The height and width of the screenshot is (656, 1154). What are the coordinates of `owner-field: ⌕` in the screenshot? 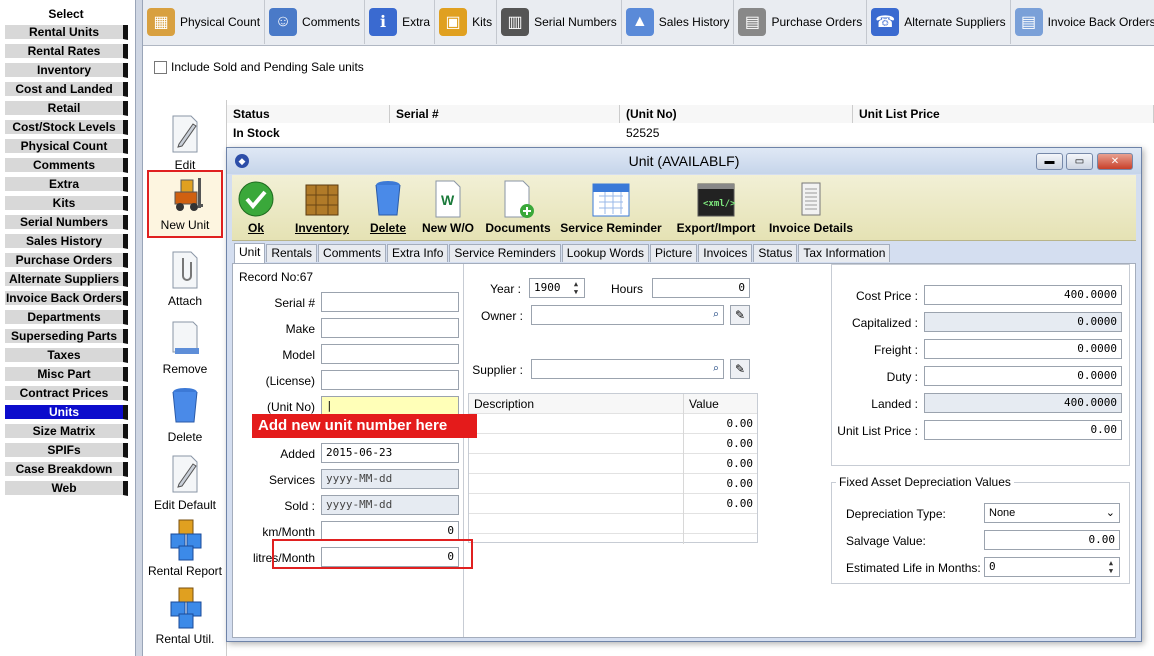 It's located at (627, 315).